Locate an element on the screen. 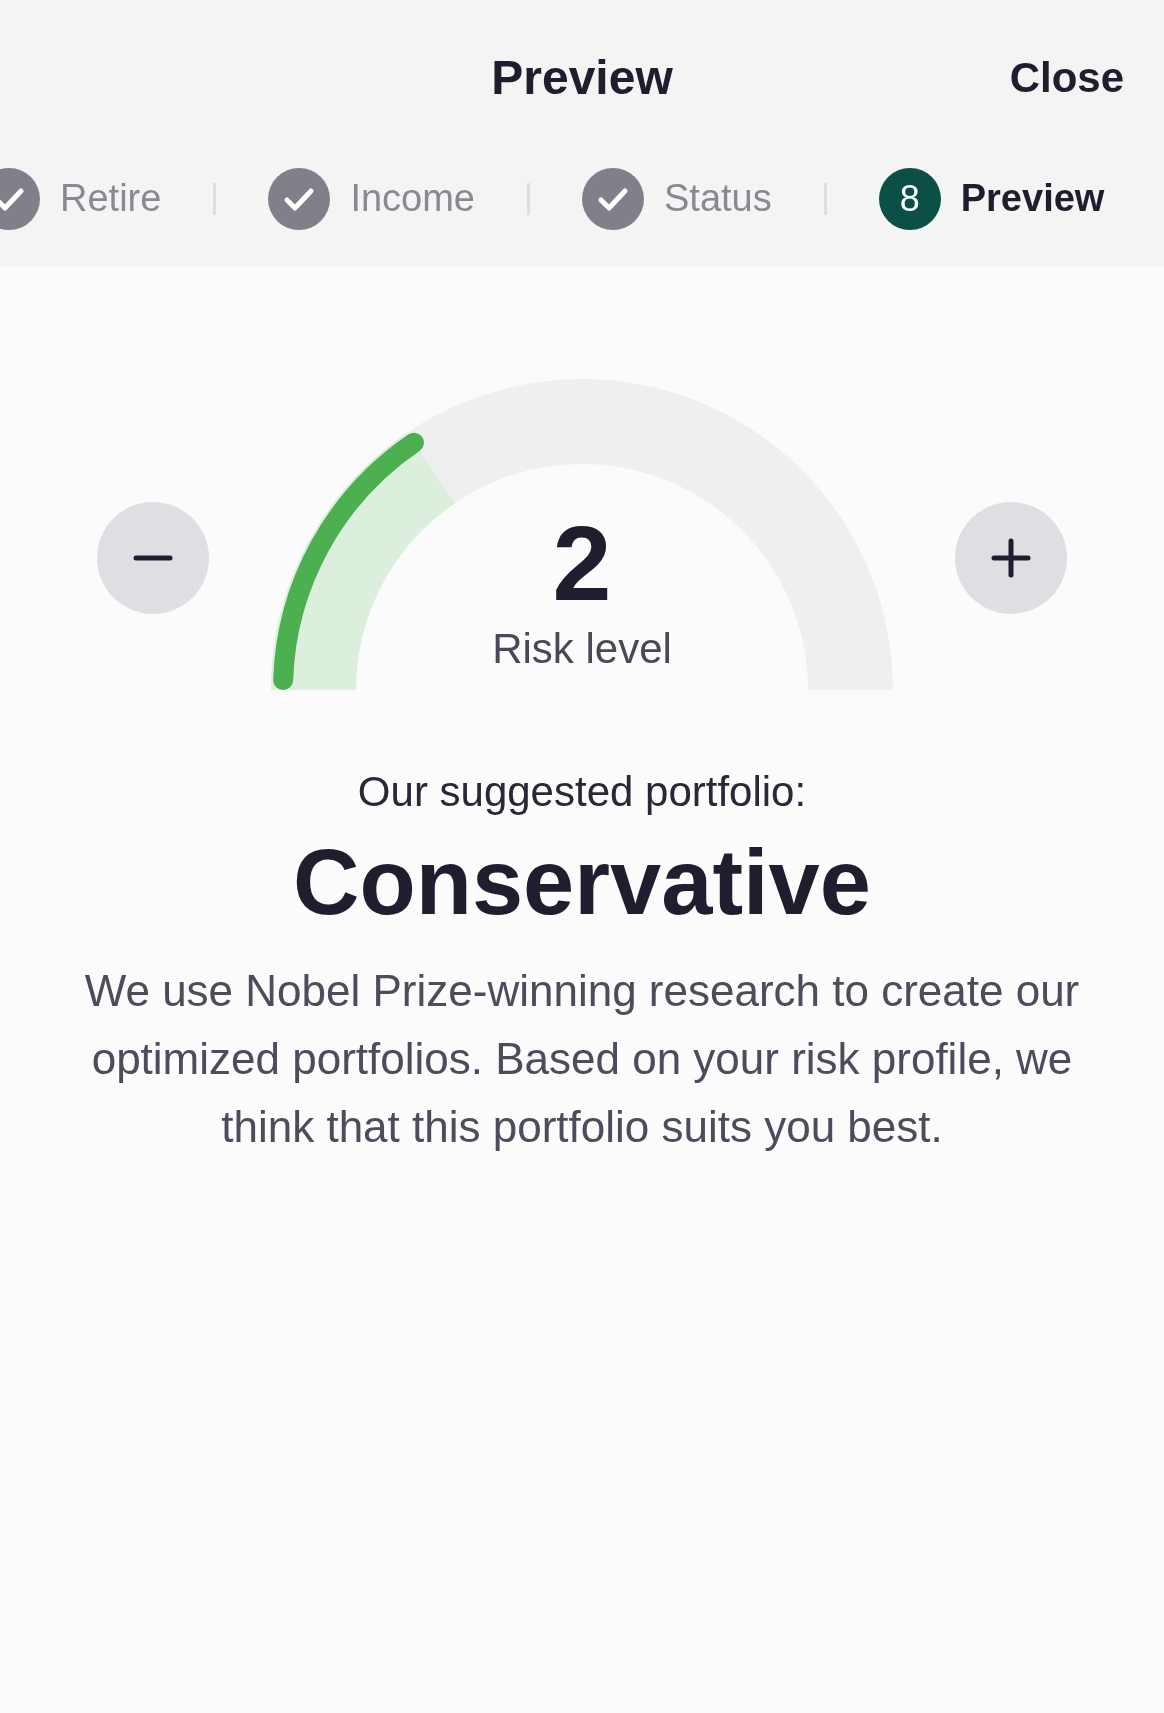  minus-icon is located at coordinates (153, 558).